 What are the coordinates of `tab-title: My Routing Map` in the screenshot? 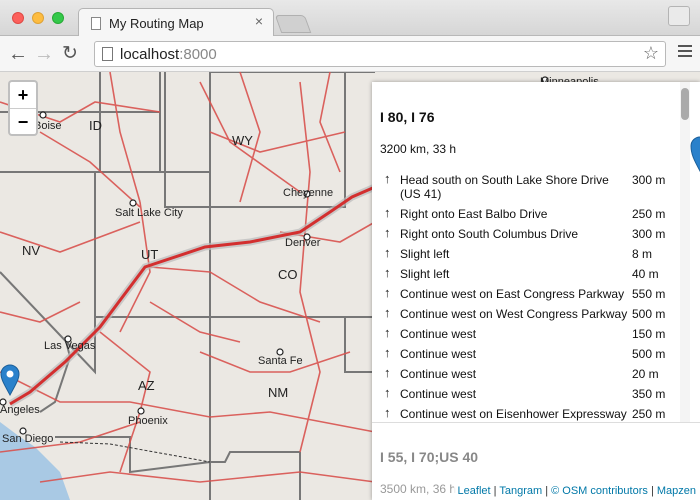 It's located at (156, 23).